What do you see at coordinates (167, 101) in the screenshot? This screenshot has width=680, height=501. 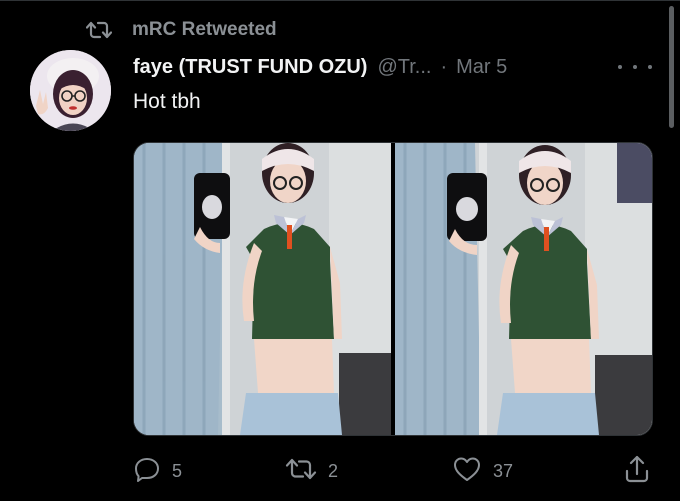 I see `tweet-text: Hot tbh` at bounding box center [167, 101].